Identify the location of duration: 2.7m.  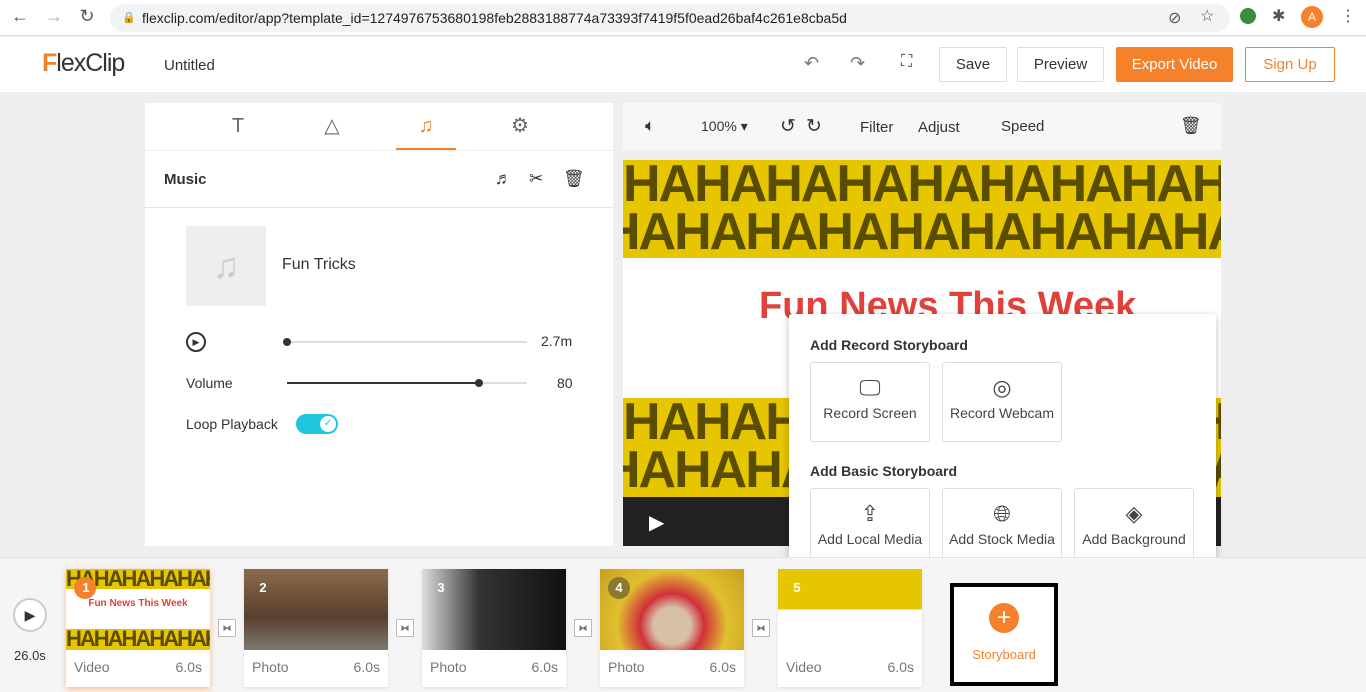
(557, 341).